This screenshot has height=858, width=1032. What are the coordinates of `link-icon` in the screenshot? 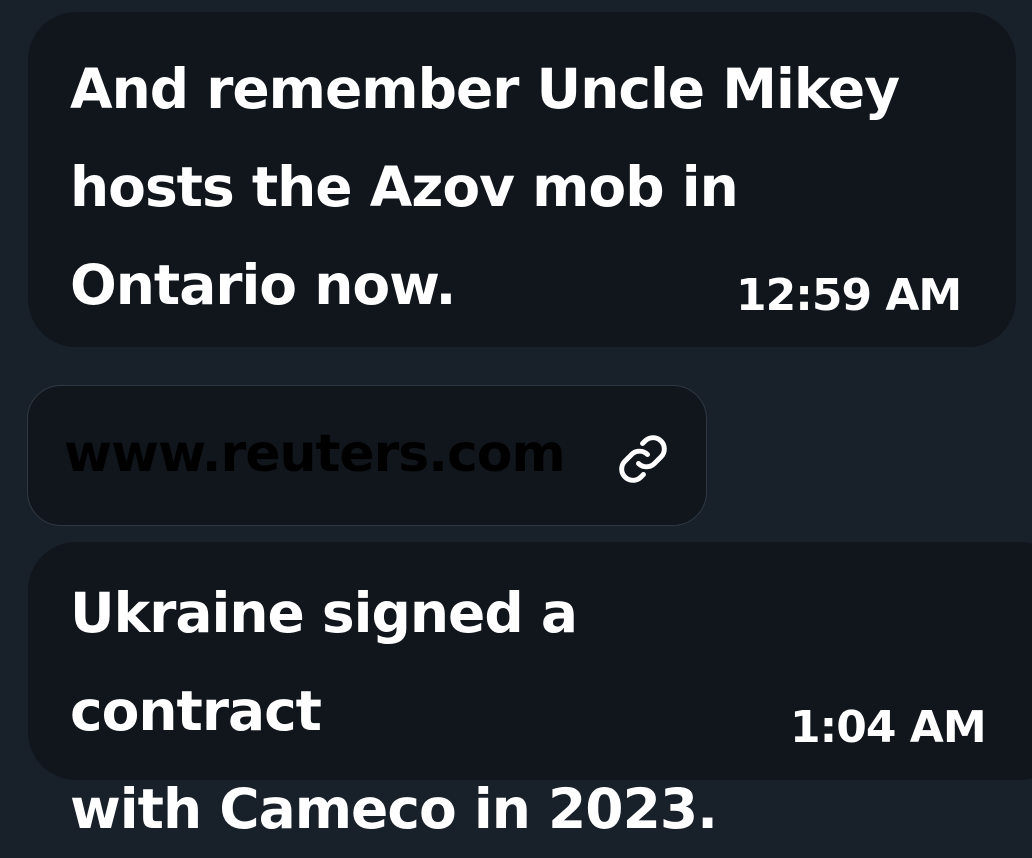 It's located at (643, 459).